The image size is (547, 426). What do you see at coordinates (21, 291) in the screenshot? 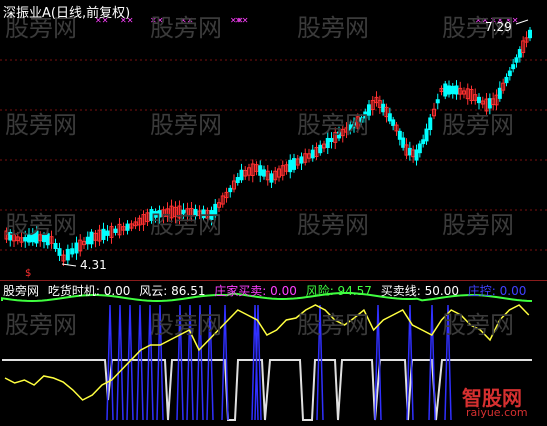
I see `indicator-name: 股旁网` at bounding box center [21, 291].